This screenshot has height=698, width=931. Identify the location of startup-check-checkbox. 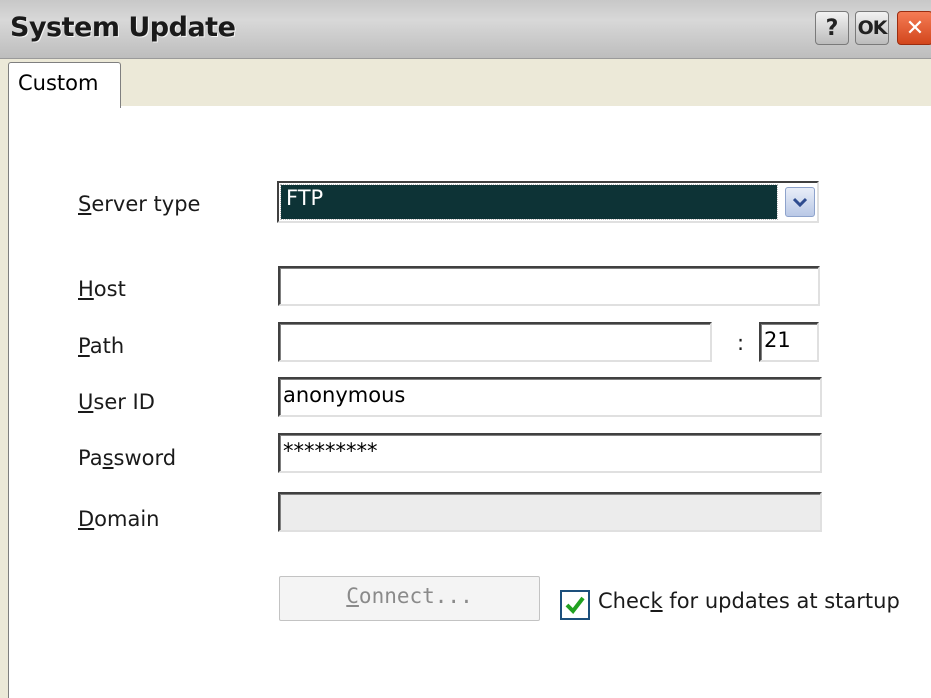
(575, 605).